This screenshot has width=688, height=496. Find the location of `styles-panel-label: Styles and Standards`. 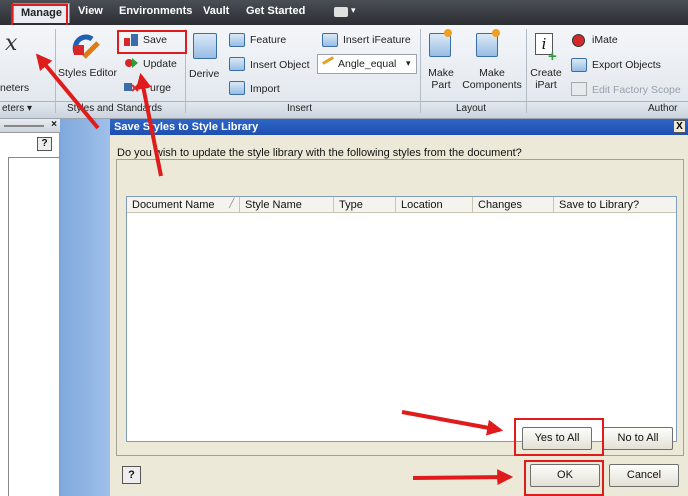

styles-panel-label: Styles and Standards is located at coordinates (115, 108).